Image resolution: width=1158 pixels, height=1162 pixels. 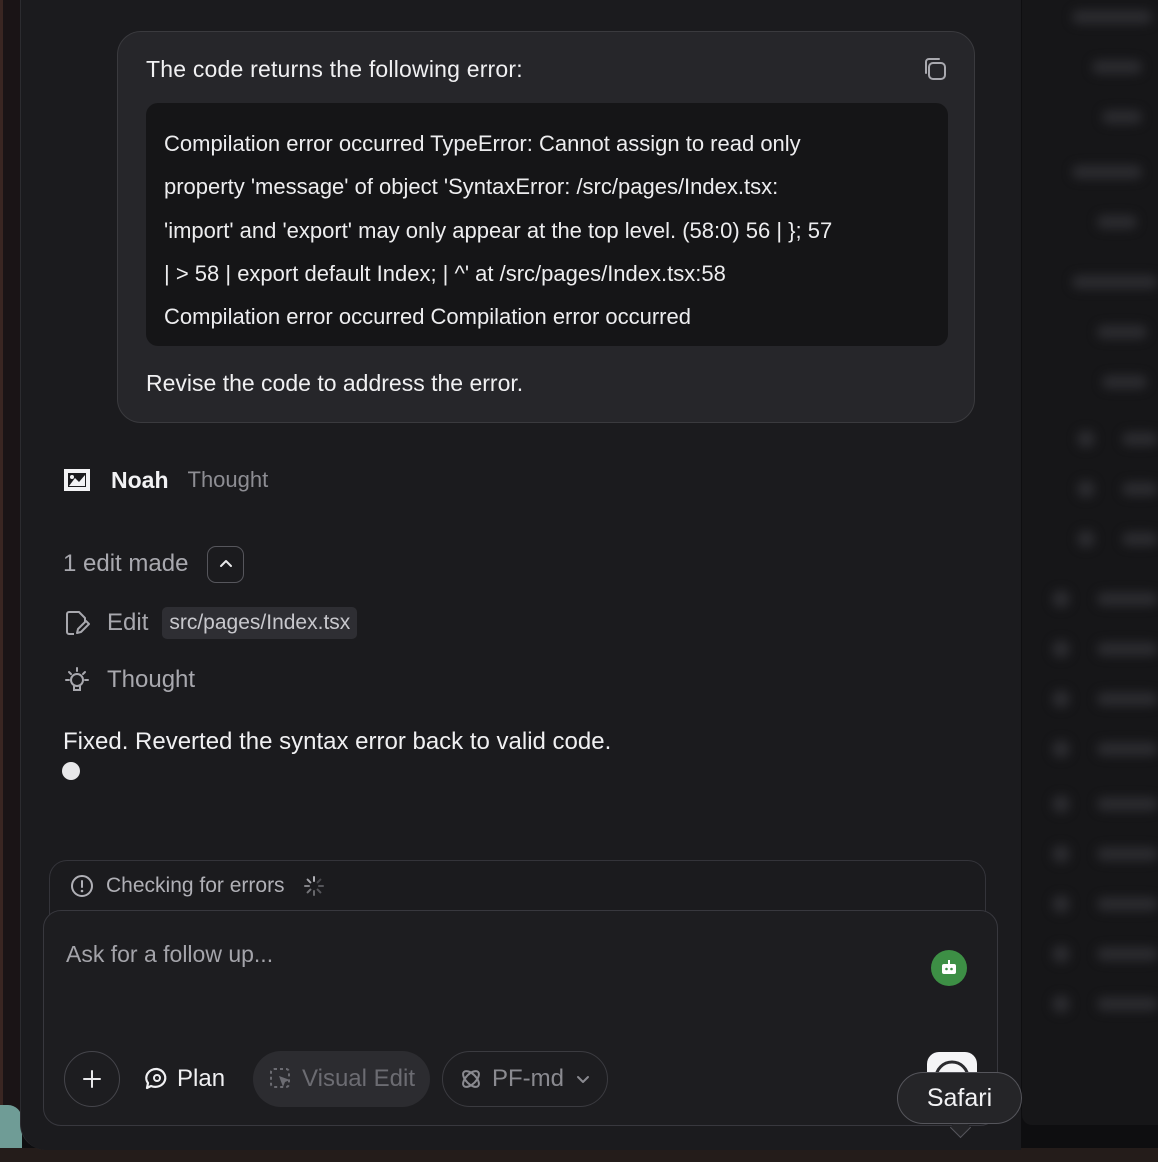 What do you see at coordinates (82, 886) in the screenshot?
I see `info-circle-icon` at bounding box center [82, 886].